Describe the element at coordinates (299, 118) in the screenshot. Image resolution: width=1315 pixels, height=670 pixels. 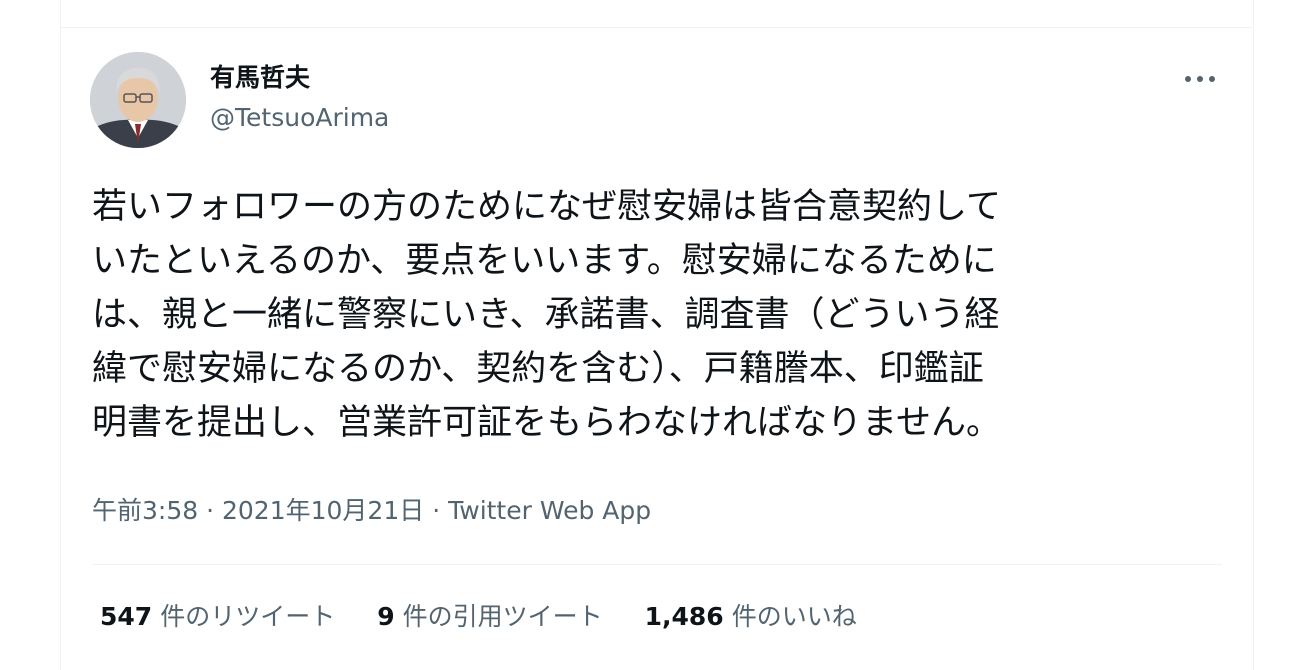
I see `author-handle: @TetsuoArima` at that location.